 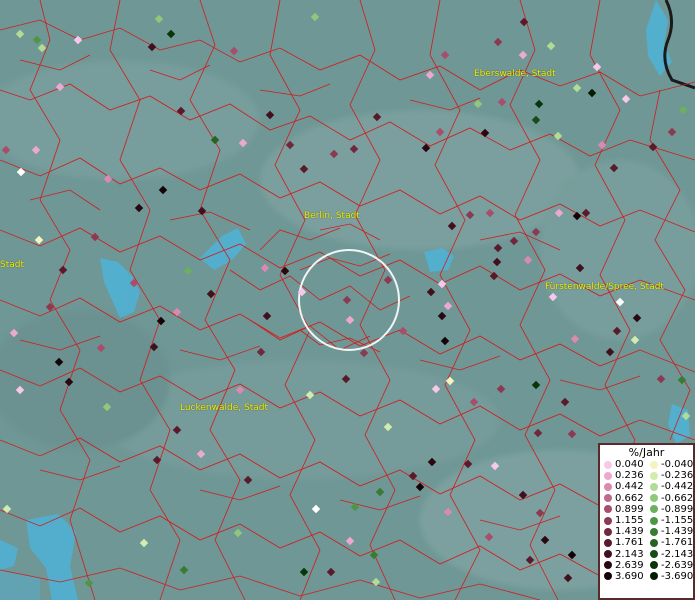 I want to click on legend-entry-negative: -2.639, so click(x=669, y=565).